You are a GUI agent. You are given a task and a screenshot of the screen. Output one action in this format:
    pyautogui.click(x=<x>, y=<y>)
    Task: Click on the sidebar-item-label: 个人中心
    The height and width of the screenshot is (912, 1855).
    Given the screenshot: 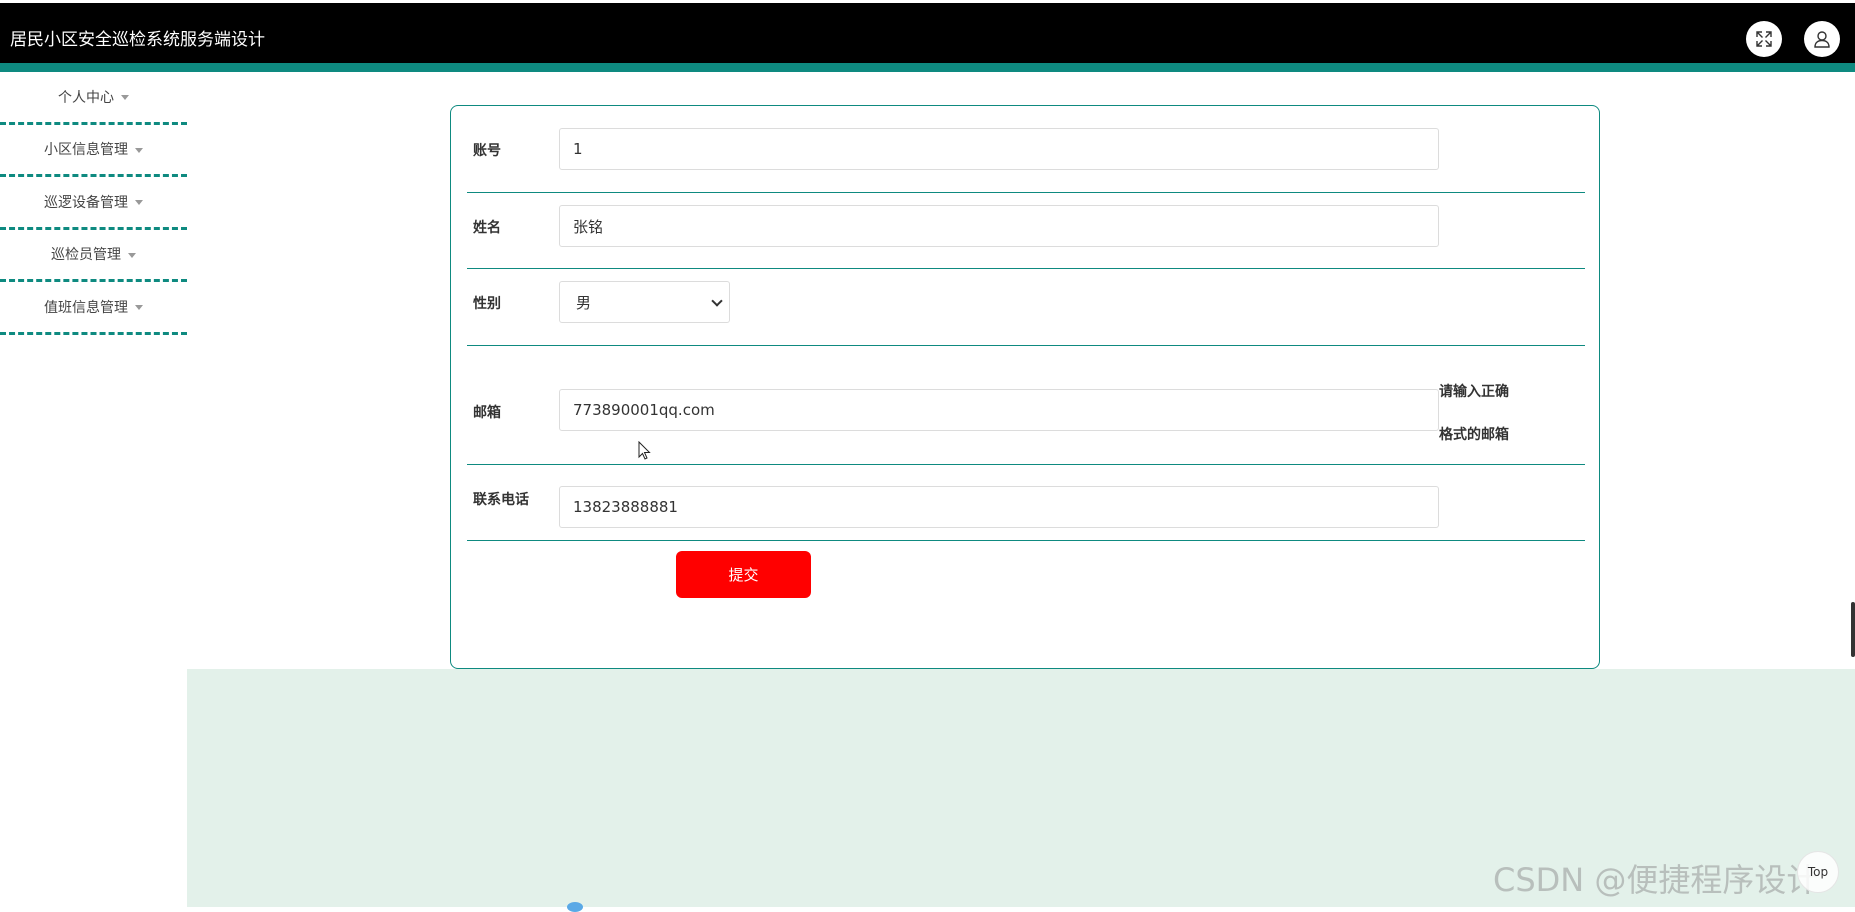 What is the action you would take?
    pyautogui.click(x=86, y=97)
    